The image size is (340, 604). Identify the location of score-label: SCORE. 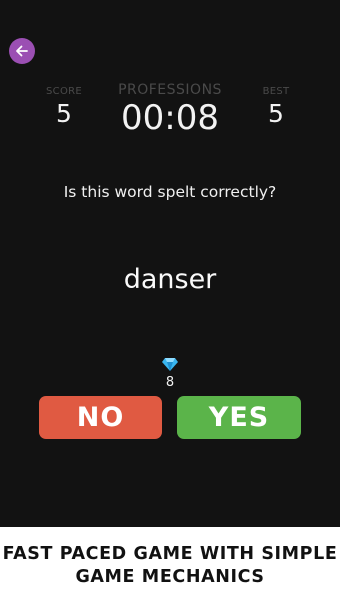
(64, 91).